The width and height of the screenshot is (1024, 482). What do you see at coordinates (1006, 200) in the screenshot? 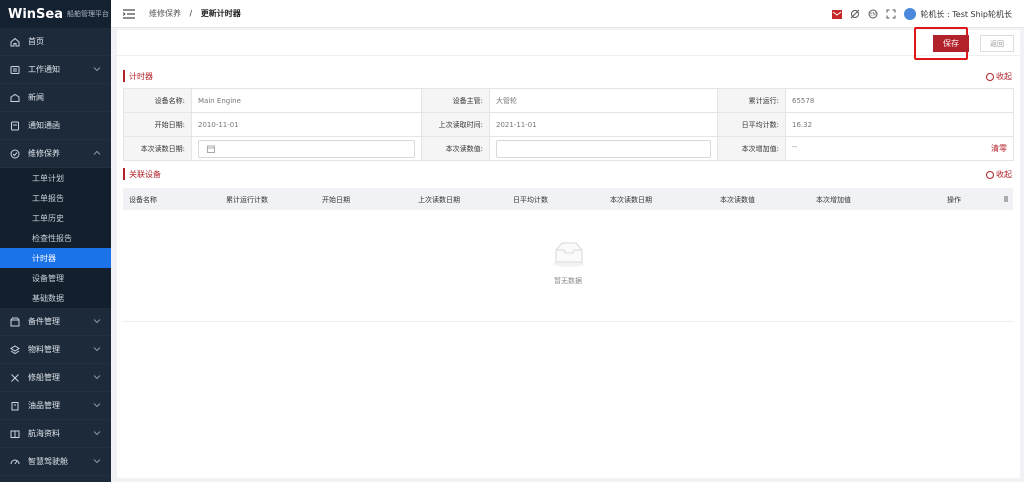
I see `column-settings-icon` at bounding box center [1006, 200].